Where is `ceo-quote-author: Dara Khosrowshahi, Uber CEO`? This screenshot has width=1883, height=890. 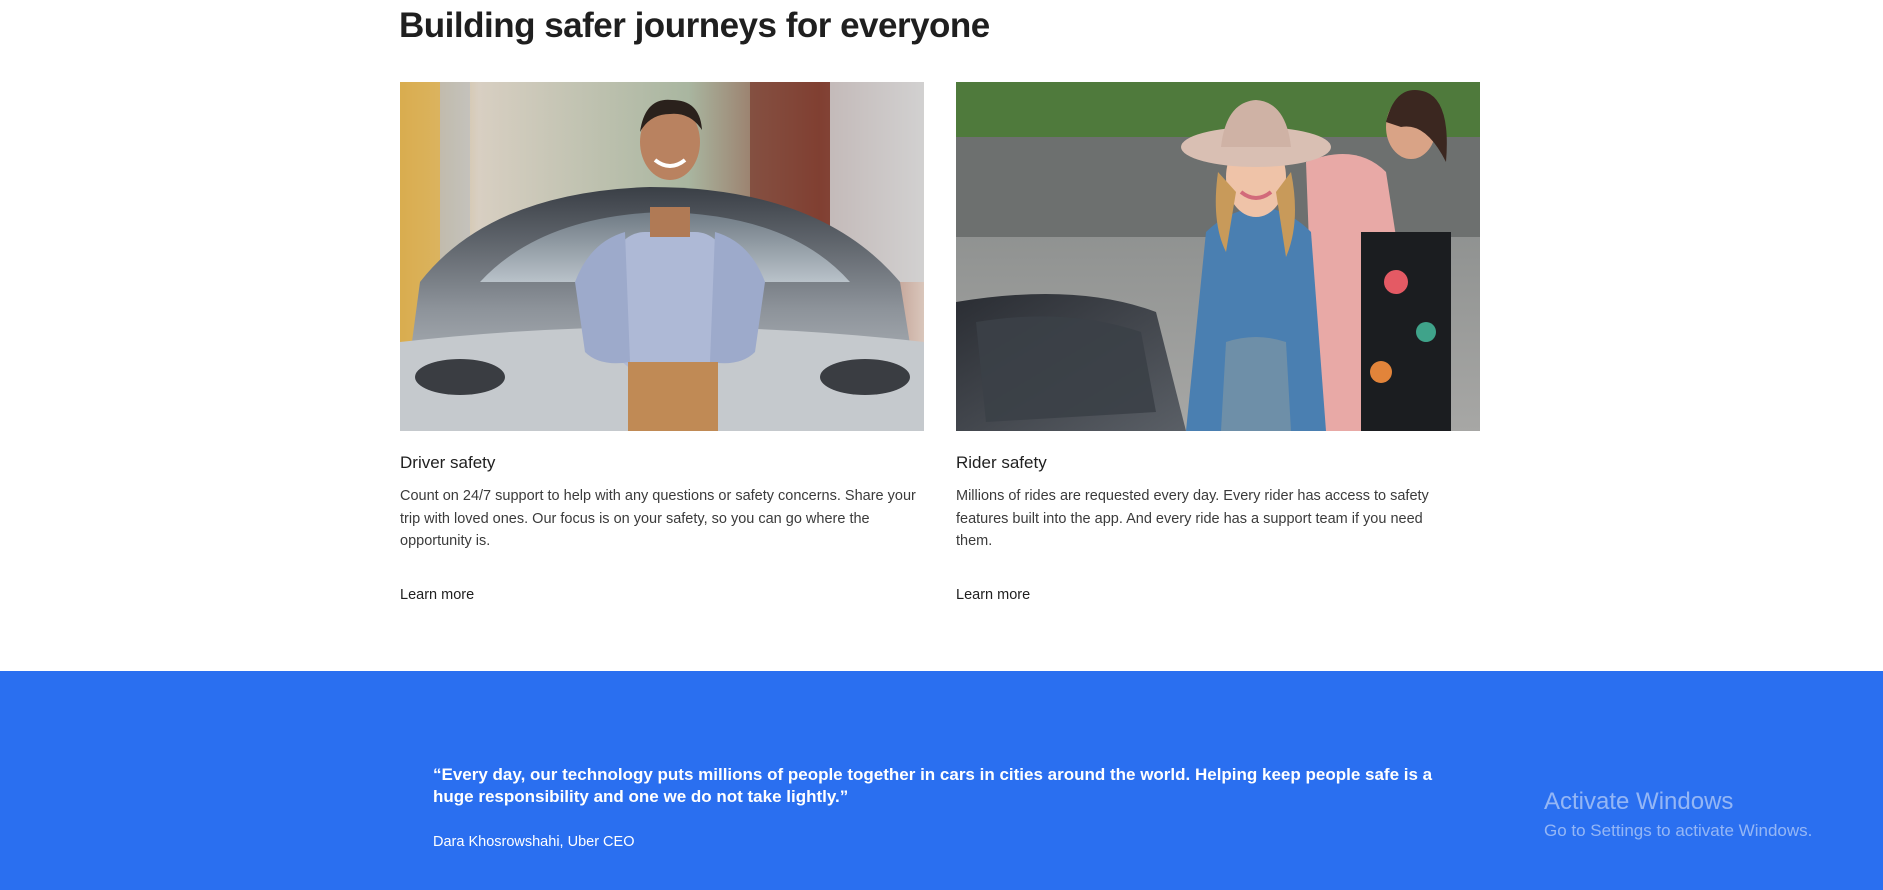
ceo-quote-author: Dara Khosrowshahi, Uber CEO is located at coordinates (534, 842).